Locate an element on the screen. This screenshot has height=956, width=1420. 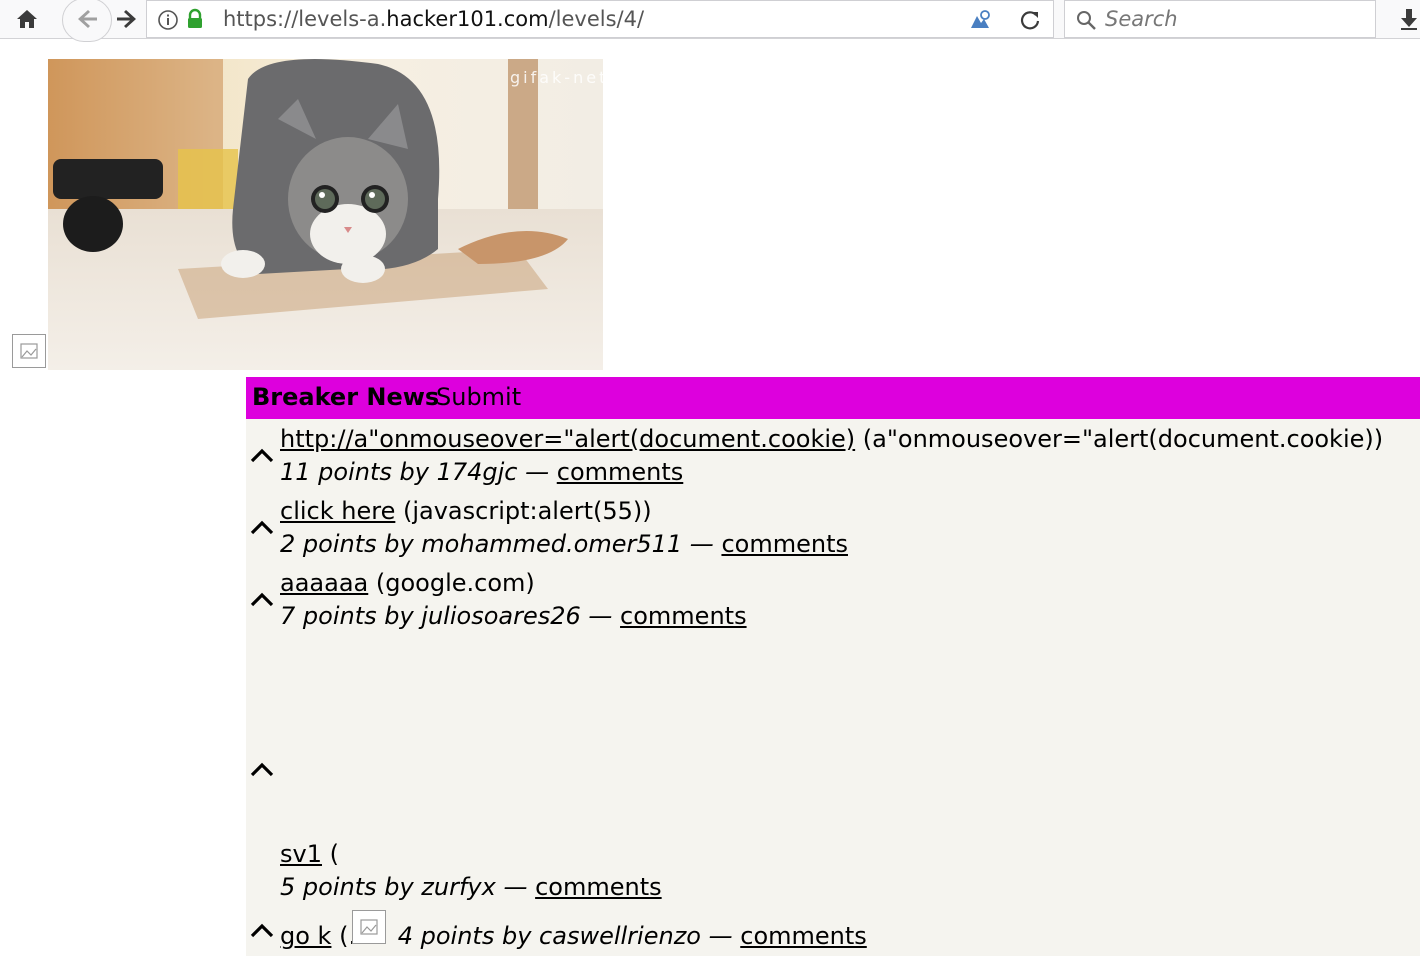
story-domain: ( is located at coordinates (334, 854).